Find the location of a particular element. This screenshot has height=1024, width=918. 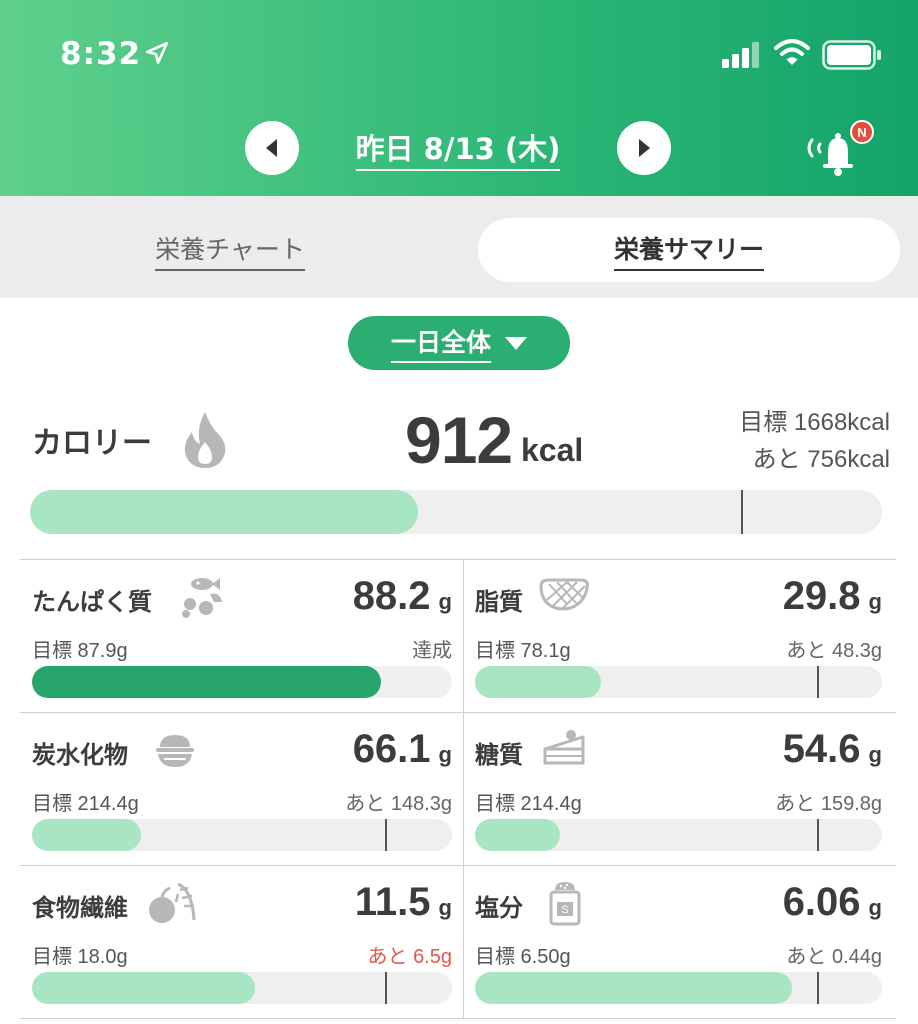

calorie-goal: 目標 1668kcal is located at coordinates (814, 422).